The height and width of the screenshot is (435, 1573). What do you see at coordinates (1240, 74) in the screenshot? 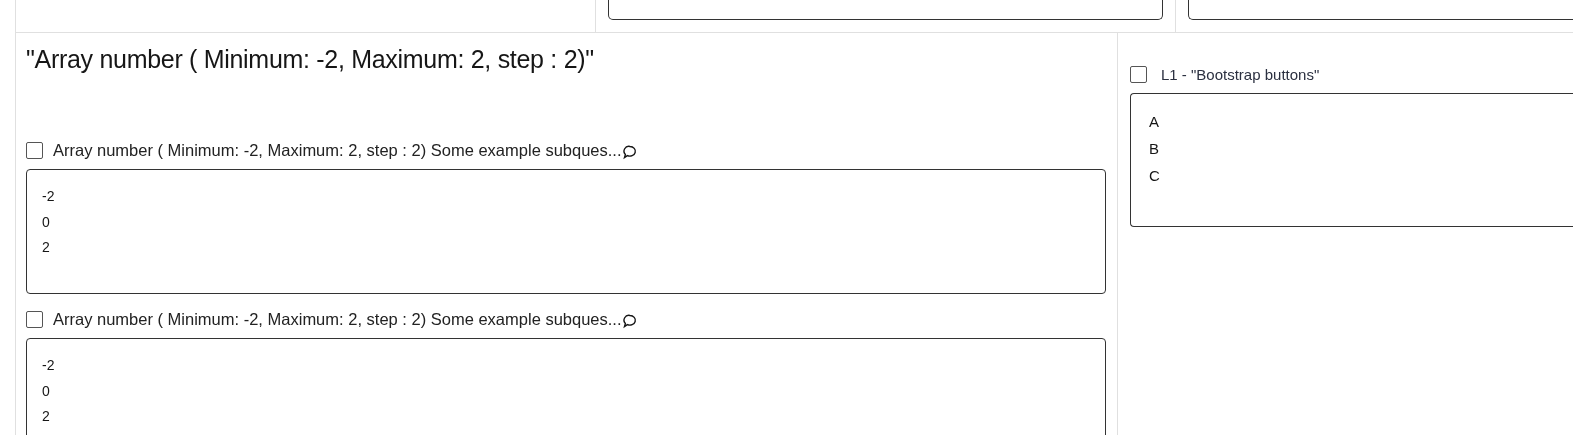
I see `group-label: L1 - "Bootstrap buttons"` at bounding box center [1240, 74].